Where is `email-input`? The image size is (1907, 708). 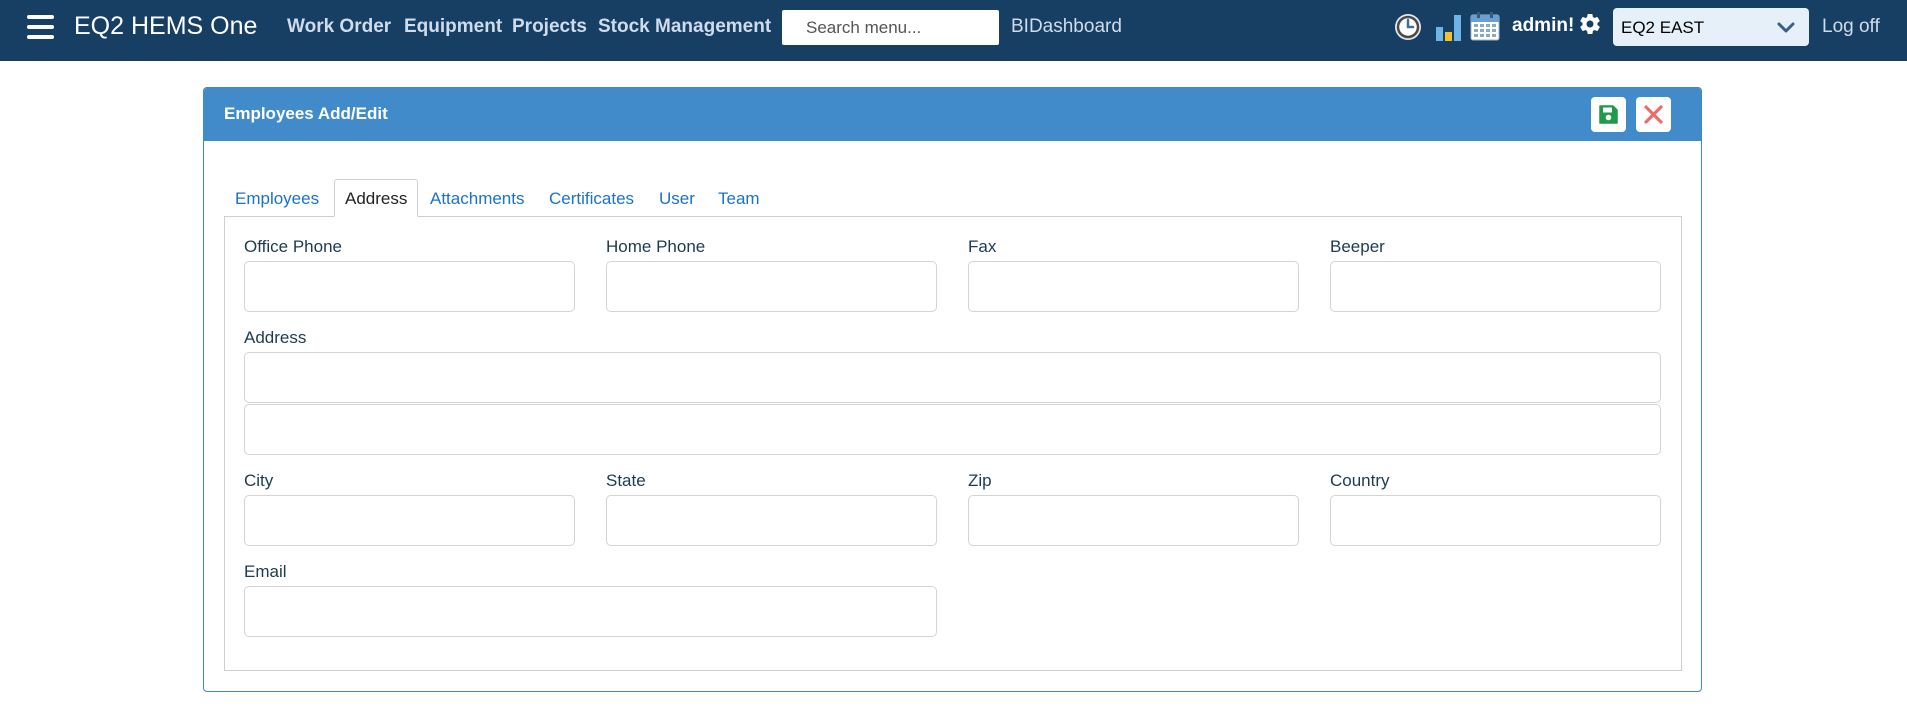
email-input is located at coordinates (590, 611).